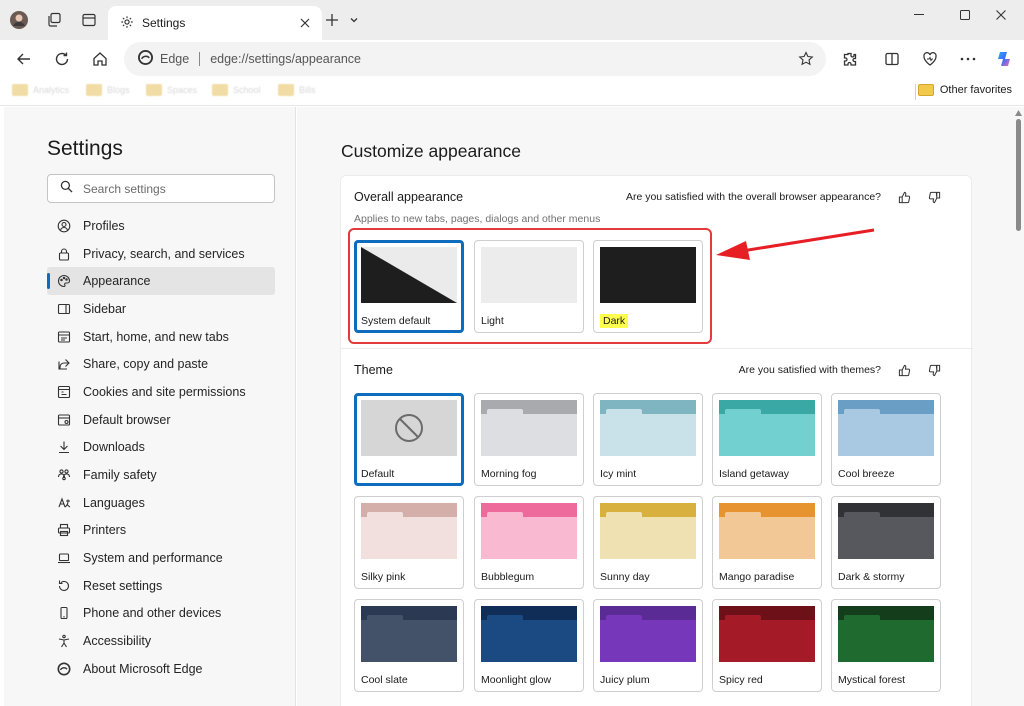 The width and height of the screenshot is (1024, 706). Describe the element at coordinates (64, 392) in the screenshot. I see `cookie-icon` at that location.